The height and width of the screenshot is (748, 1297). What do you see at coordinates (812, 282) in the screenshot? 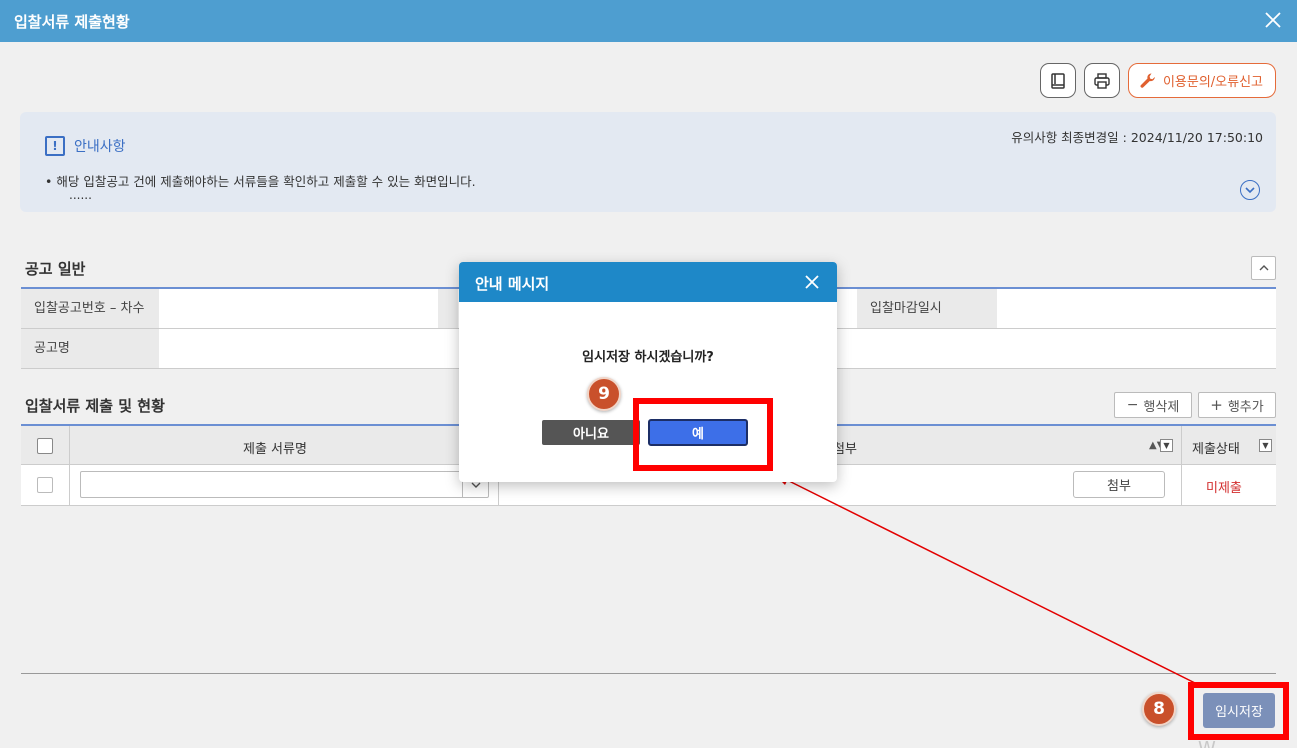
I see `close-icon` at bounding box center [812, 282].